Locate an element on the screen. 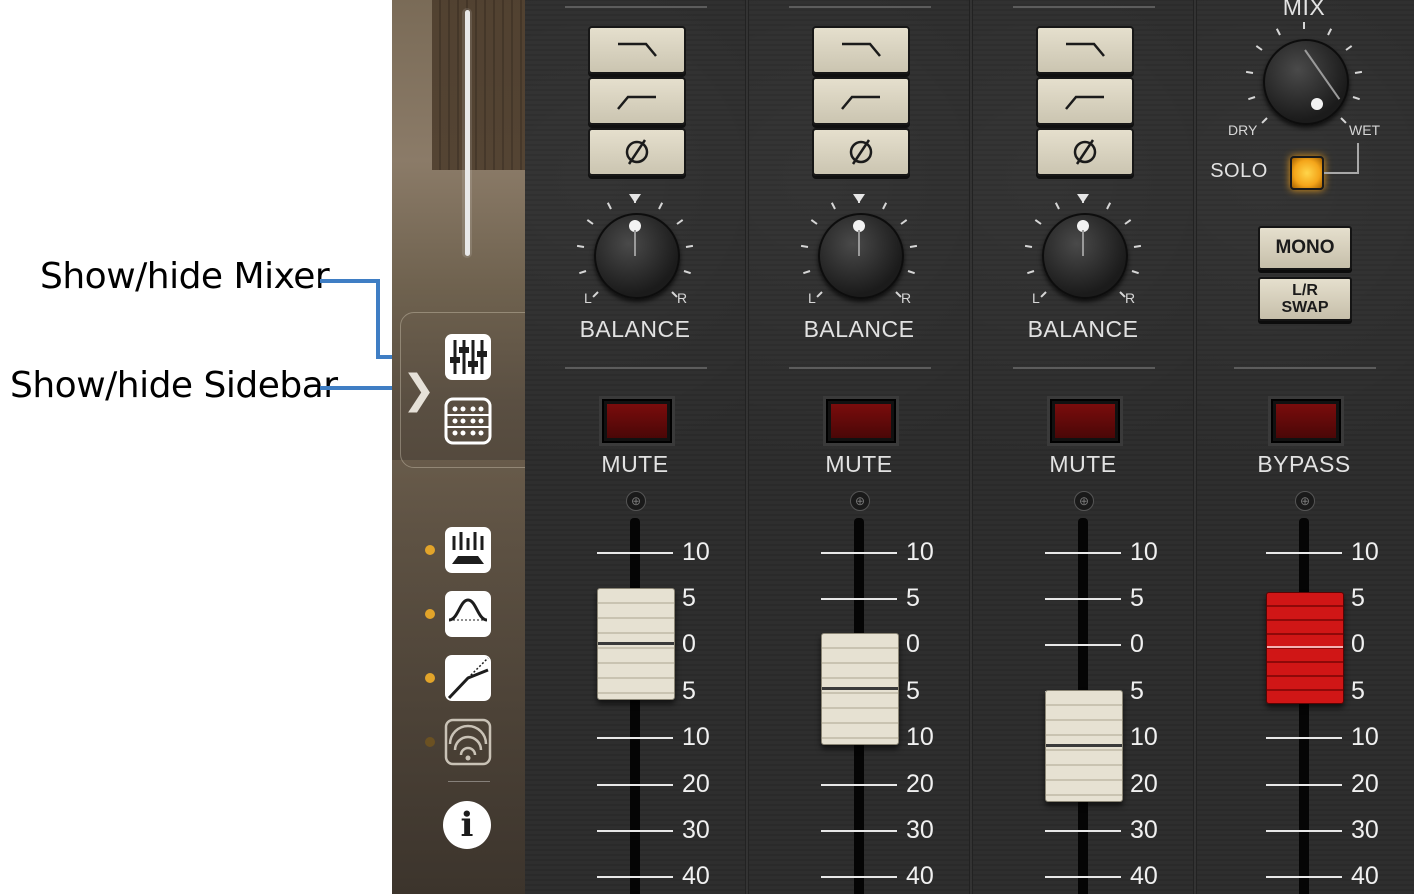 The image size is (1414, 894). mix-knob-indicator is located at coordinates (1317, 104).